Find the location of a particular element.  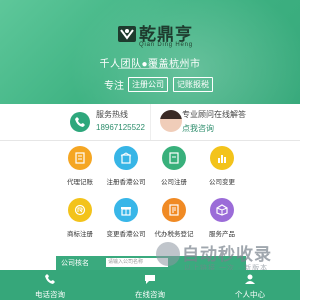

hero-tags: 专注 注册公司 记账报税 is located at coordinates (161, 84).